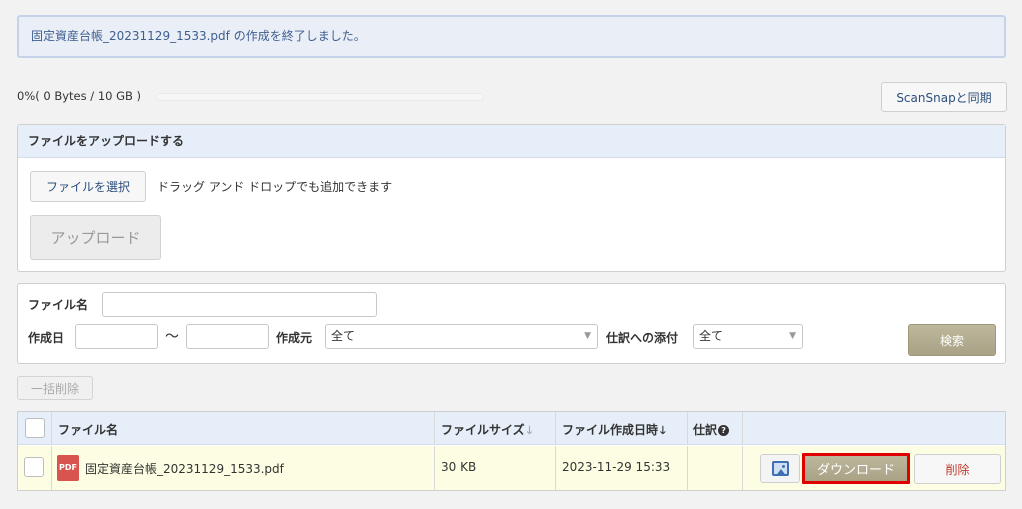 The height and width of the screenshot is (509, 1022). I want to click on preview-button, so click(780, 468).